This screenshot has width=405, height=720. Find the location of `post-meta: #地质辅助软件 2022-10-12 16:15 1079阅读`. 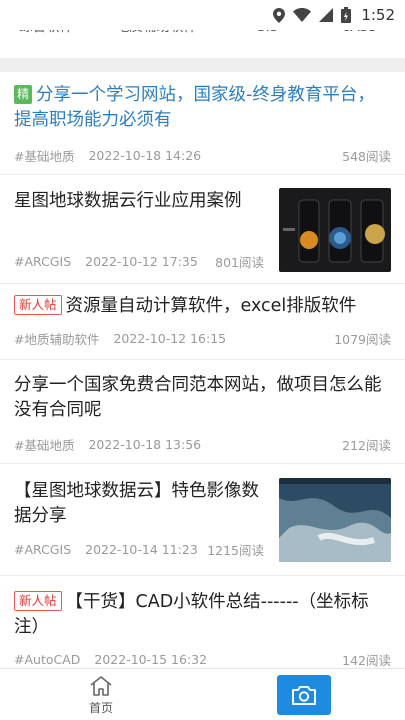

post-meta: #地质辅助软件 2022-10-12 16:15 1079阅读 is located at coordinates (202, 338).